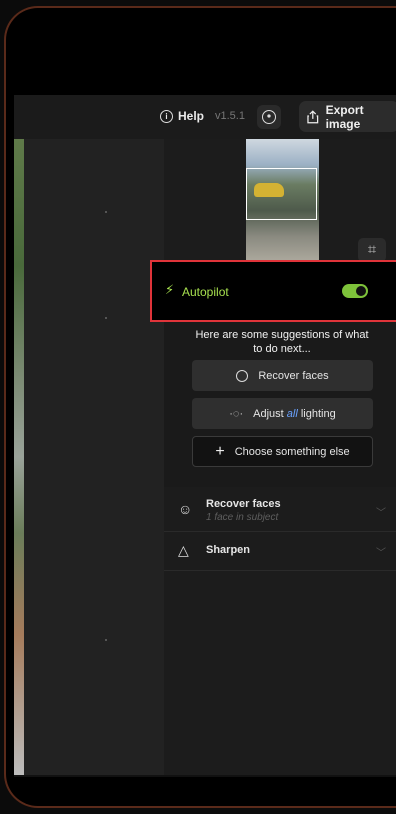 Image resolution: width=396 pixels, height=814 pixels. I want to click on recover-faces-suggestion-label: Recover faces, so click(293, 375).